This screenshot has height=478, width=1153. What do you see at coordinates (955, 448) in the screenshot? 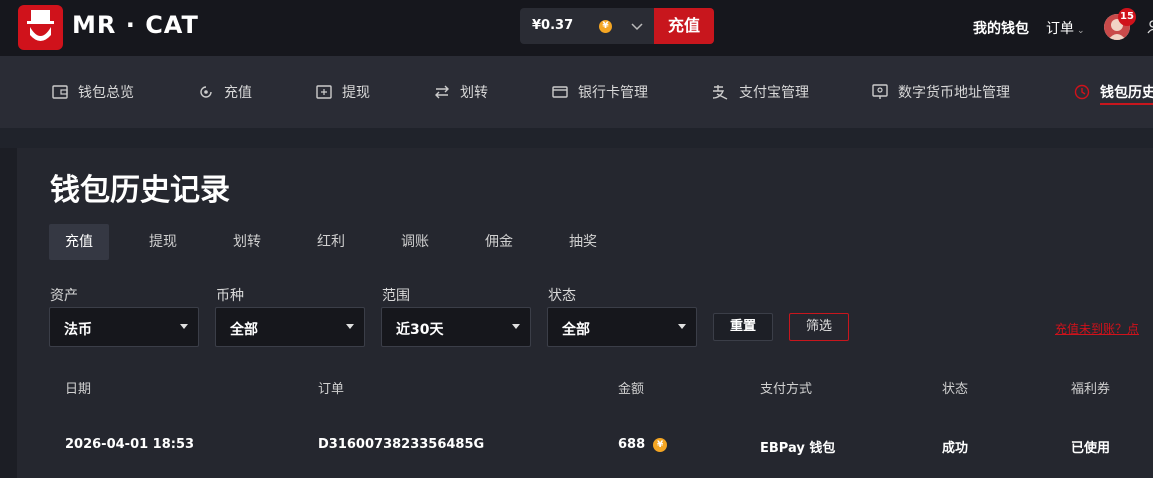
I see `cell-status: 成功` at bounding box center [955, 448].